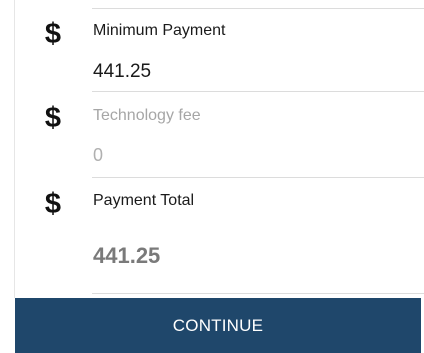  What do you see at coordinates (144, 200) in the screenshot?
I see `payment-total-label: Payment Total` at bounding box center [144, 200].